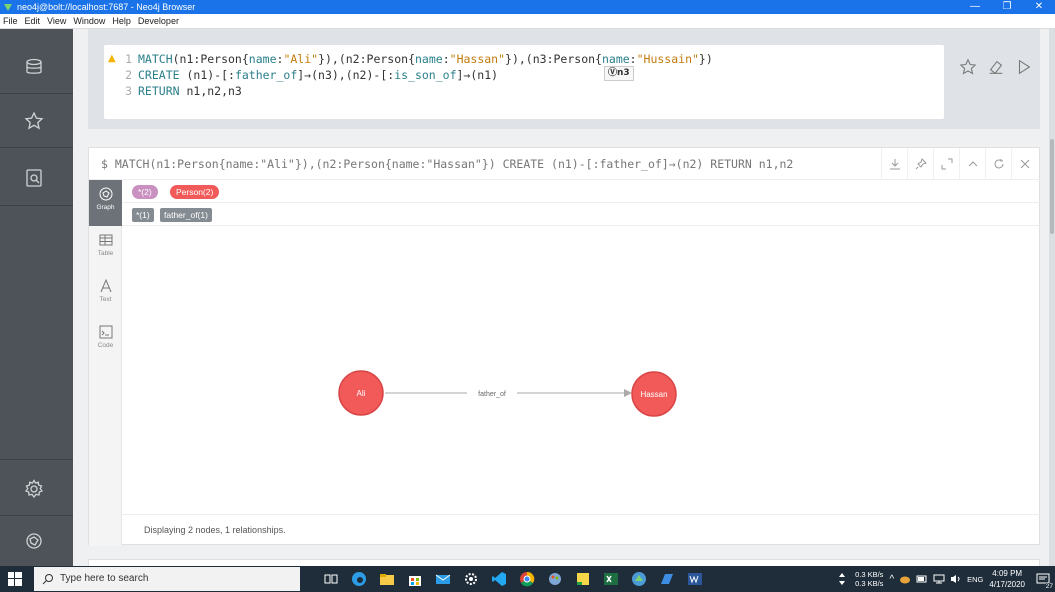 Image resolution: width=1055 pixels, height=592 pixels. What do you see at coordinates (492, 394) in the screenshot?
I see `rel-label: father_of` at bounding box center [492, 394].